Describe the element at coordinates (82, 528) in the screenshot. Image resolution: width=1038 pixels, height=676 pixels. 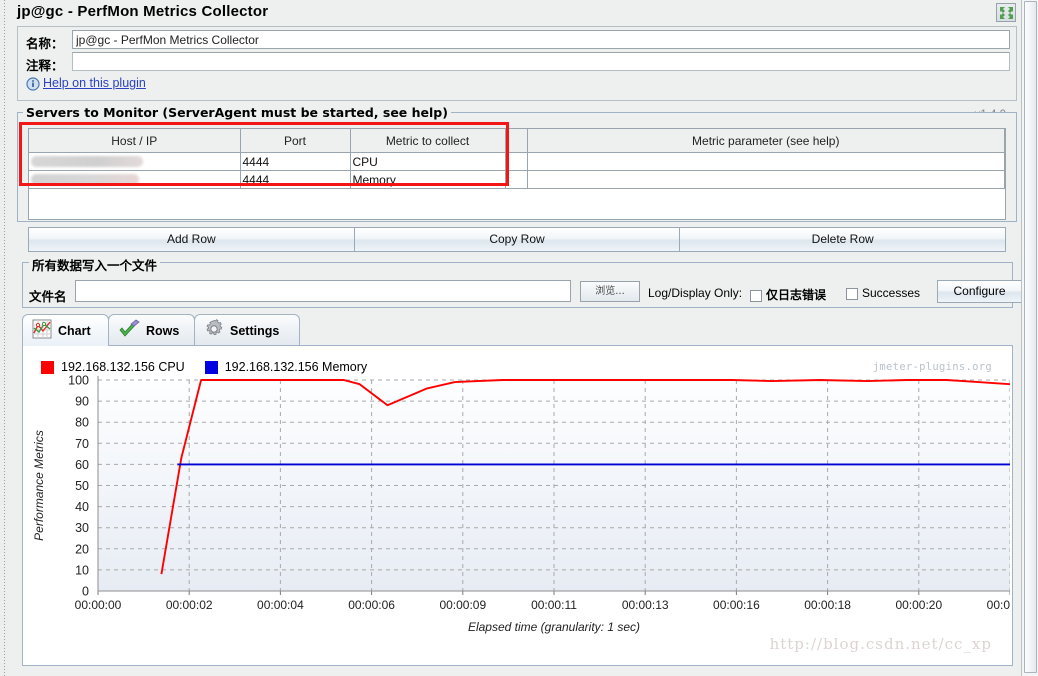
I see `svg-text: 30` at that location.